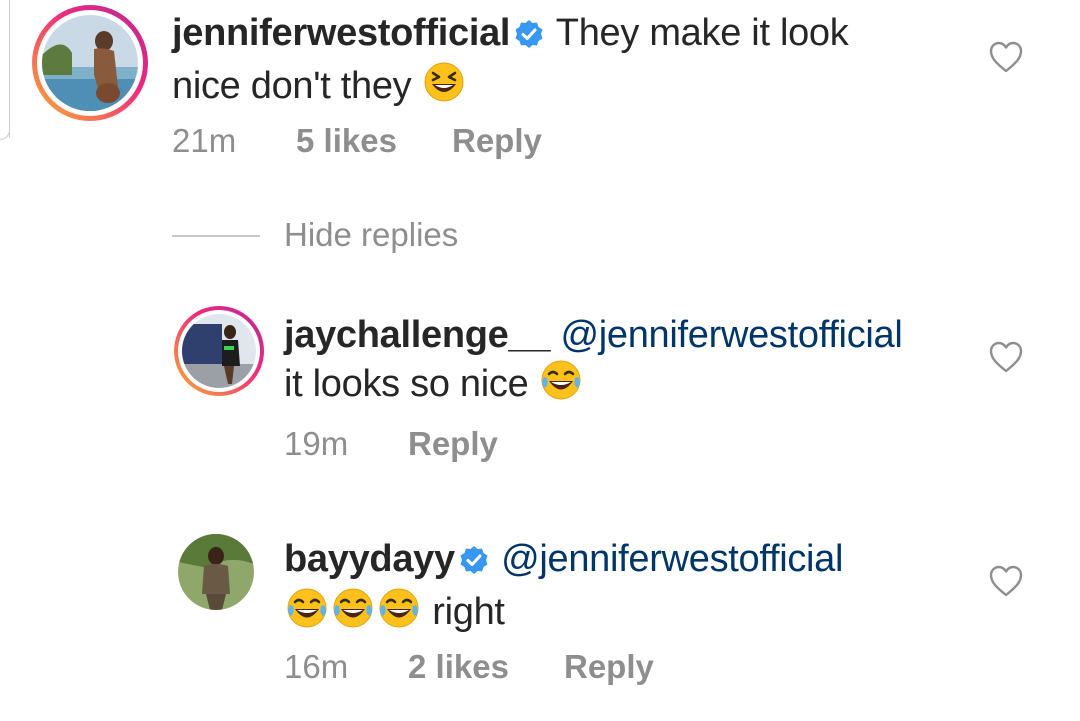  What do you see at coordinates (5, 134) in the screenshot?
I see `left-panel-edge-curve` at bounding box center [5, 134].